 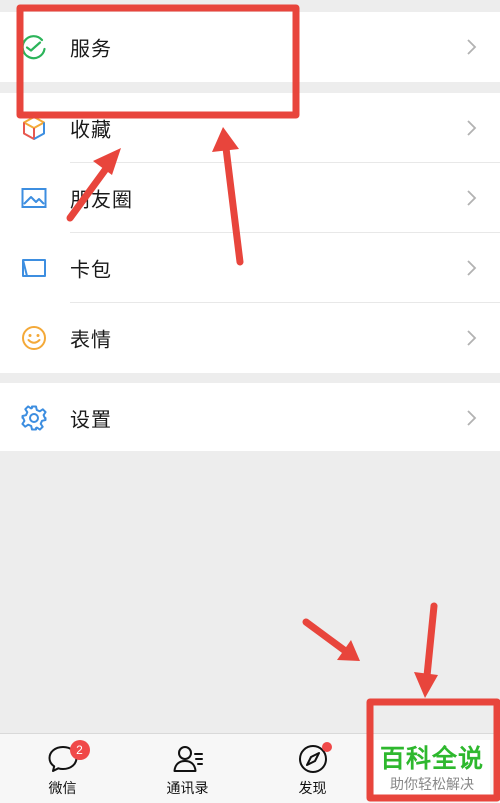 I want to click on menu-item-services: 服务, so click(x=250, y=47).